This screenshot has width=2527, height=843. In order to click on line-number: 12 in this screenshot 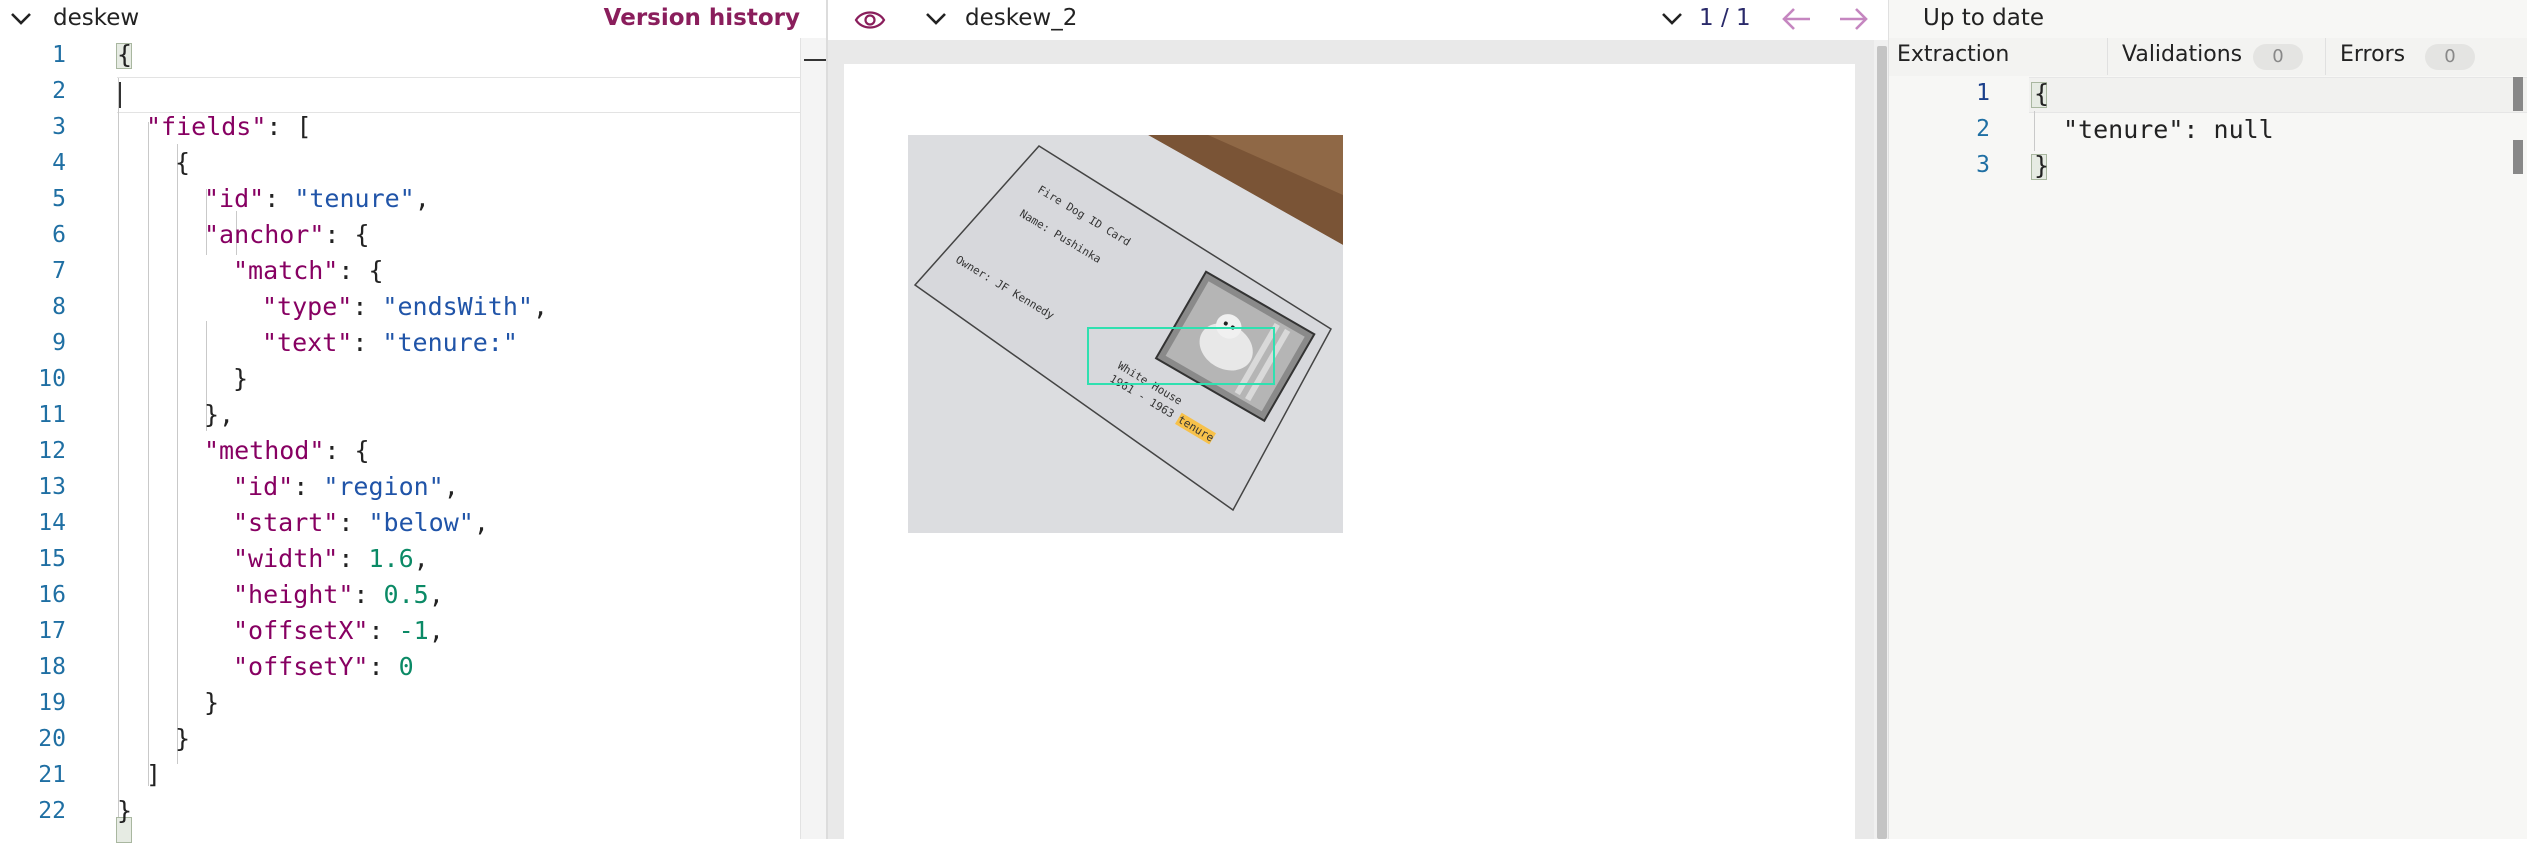, I will do `click(52, 451)`.